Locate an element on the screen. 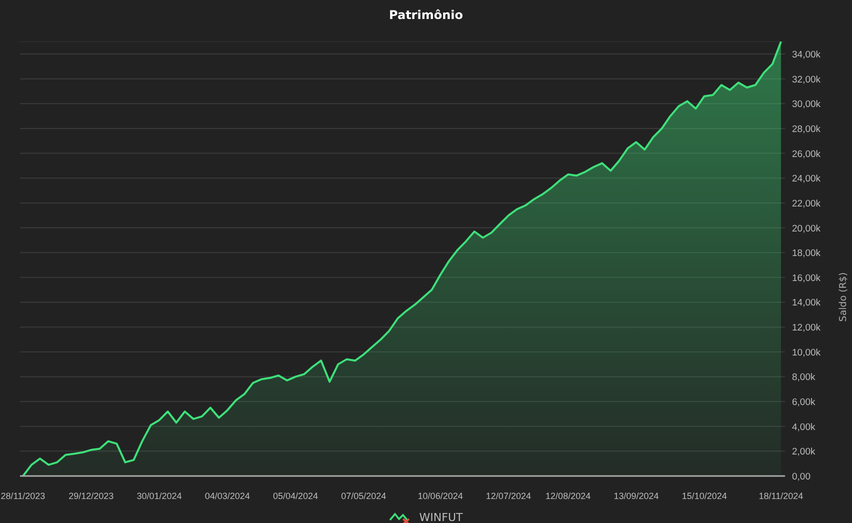  y-tick-label: 10,00k is located at coordinates (806, 352).